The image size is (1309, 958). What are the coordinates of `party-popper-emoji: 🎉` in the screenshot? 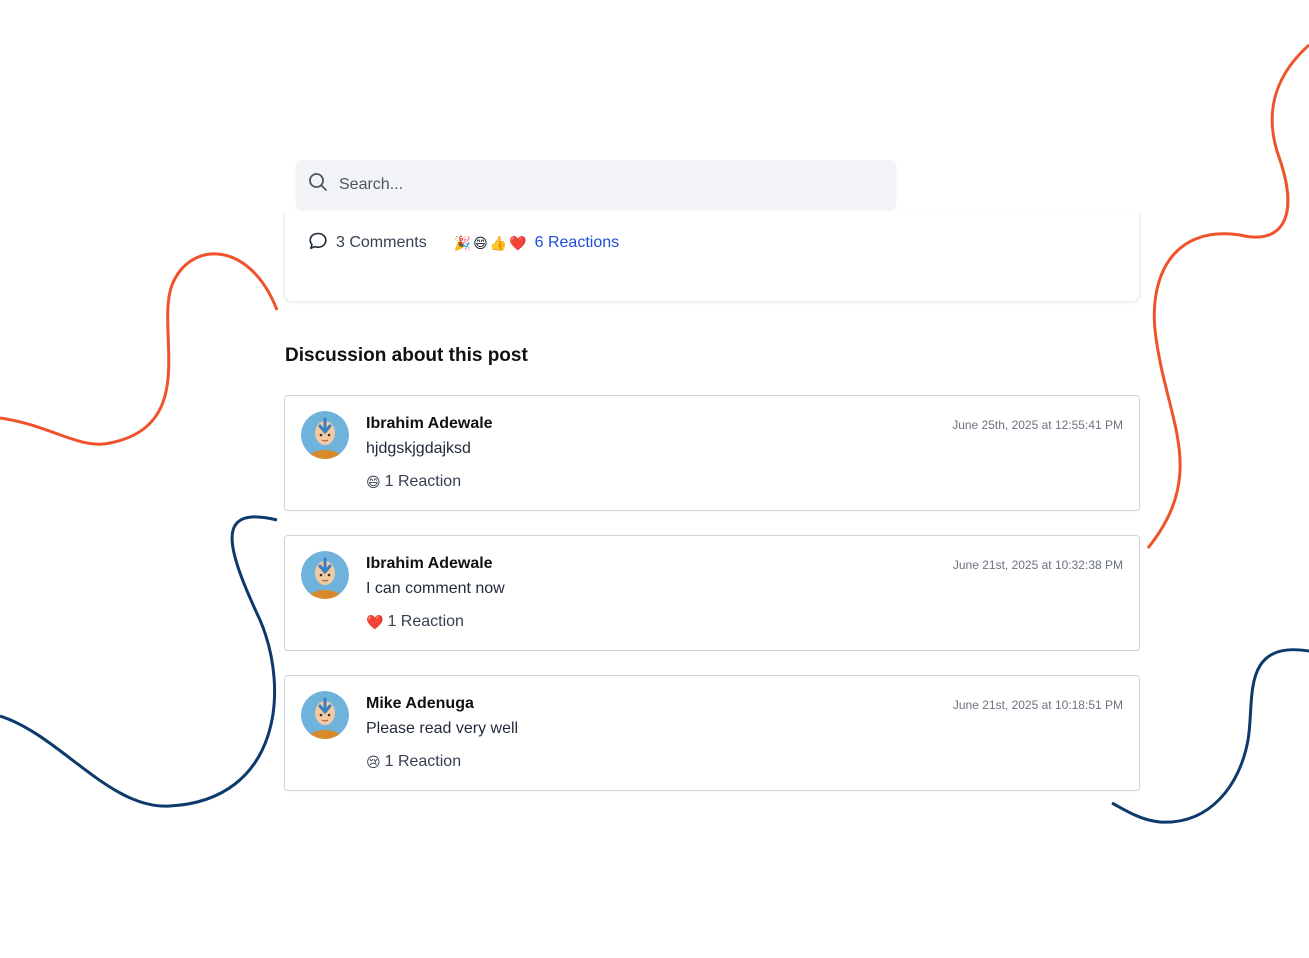 It's located at (462, 242).